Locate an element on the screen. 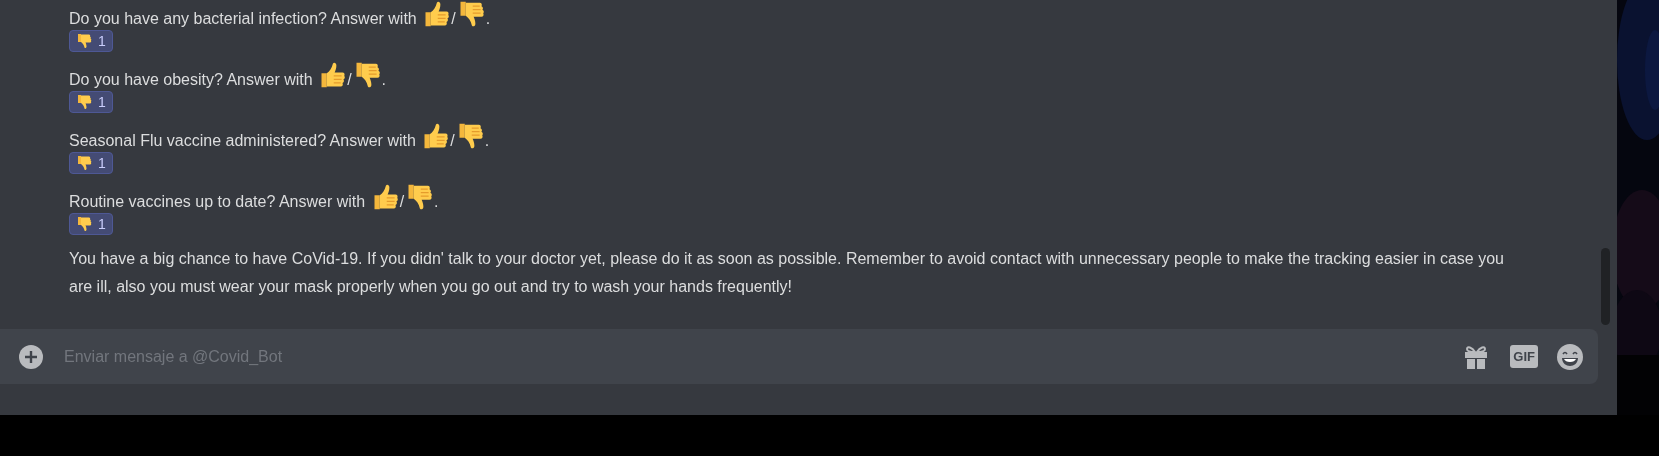 Image resolution: width=1659 pixels, height=456 pixels. message-text: Do you have obesity? Answer with is located at coordinates (191, 80).